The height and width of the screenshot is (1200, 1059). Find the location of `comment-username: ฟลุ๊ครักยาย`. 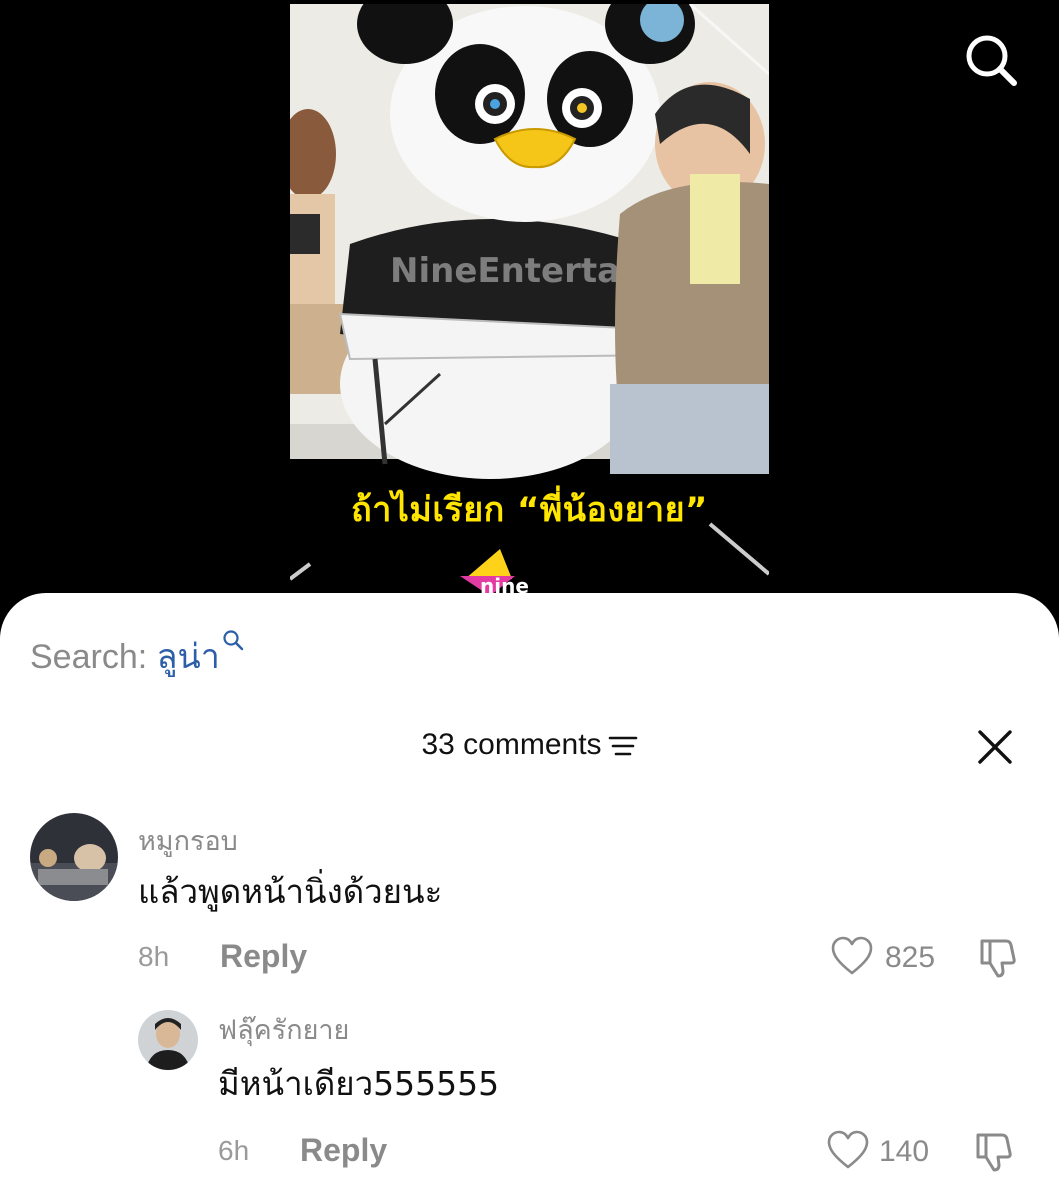

comment-username: ฟลุ๊ครักยาย is located at coordinates (283, 1029).